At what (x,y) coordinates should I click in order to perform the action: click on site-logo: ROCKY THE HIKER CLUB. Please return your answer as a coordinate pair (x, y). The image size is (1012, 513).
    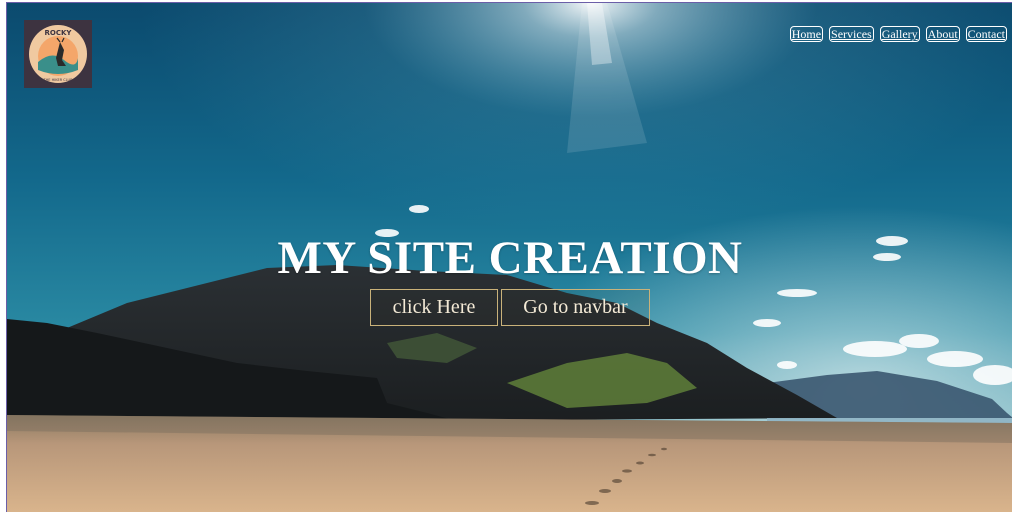
    Looking at the image, I should click on (58, 54).